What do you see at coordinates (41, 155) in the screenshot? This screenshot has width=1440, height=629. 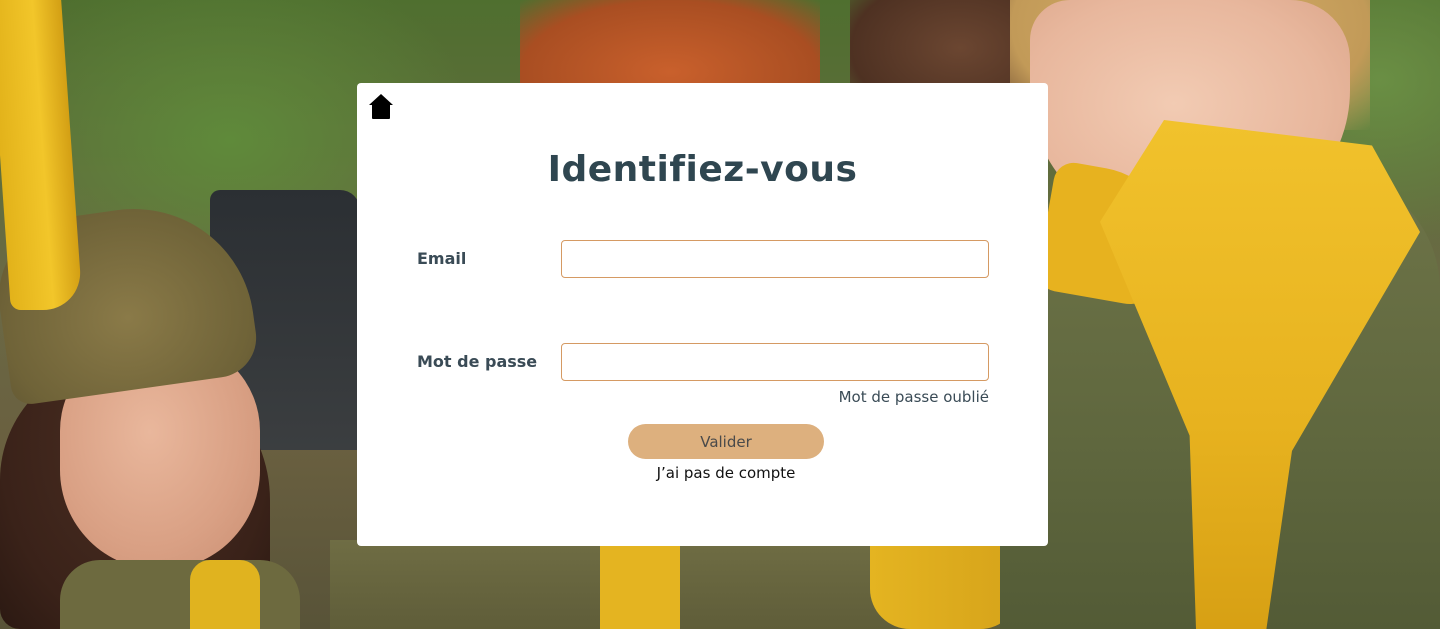 I see `background-scarf-left` at bounding box center [41, 155].